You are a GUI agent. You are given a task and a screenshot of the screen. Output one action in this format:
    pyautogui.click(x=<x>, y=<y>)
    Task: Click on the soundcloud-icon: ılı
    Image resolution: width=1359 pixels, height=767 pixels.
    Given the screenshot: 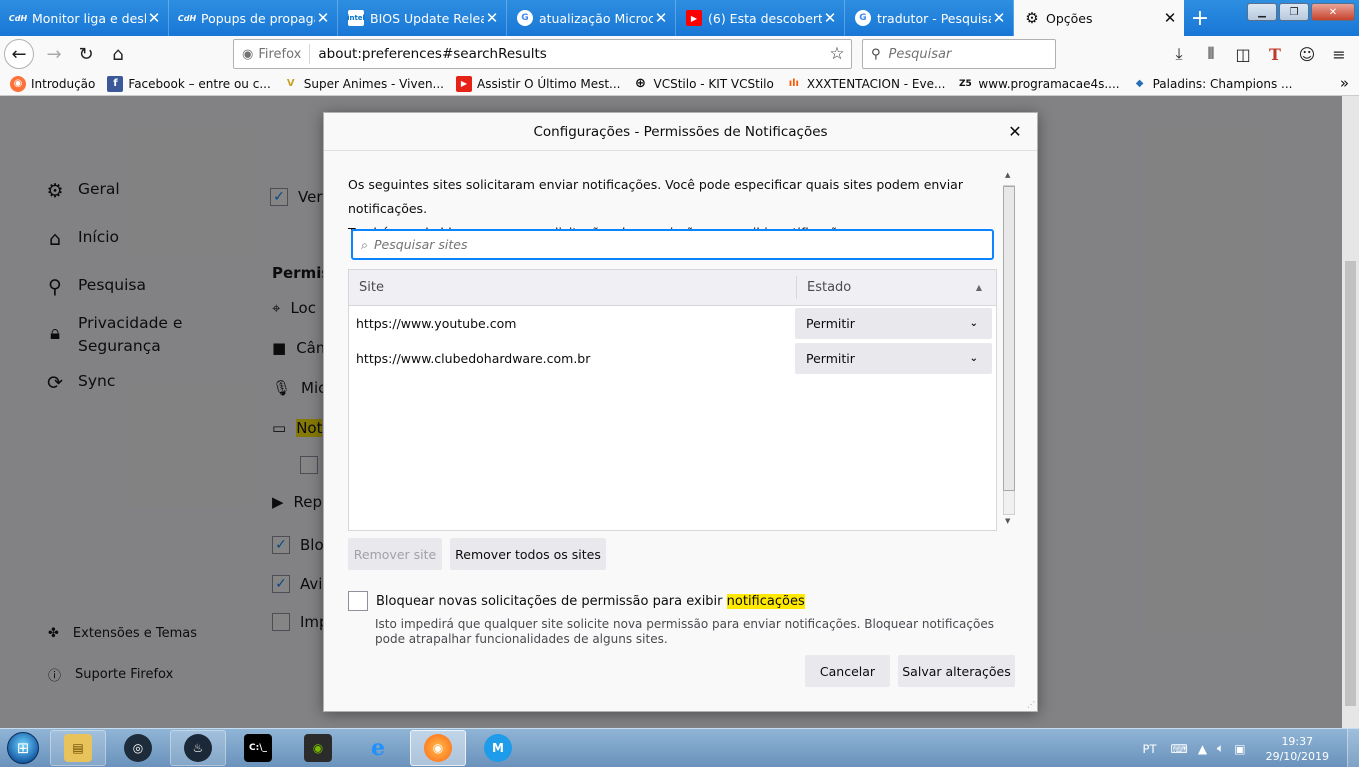 What is the action you would take?
    pyautogui.click(x=793, y=83)
    